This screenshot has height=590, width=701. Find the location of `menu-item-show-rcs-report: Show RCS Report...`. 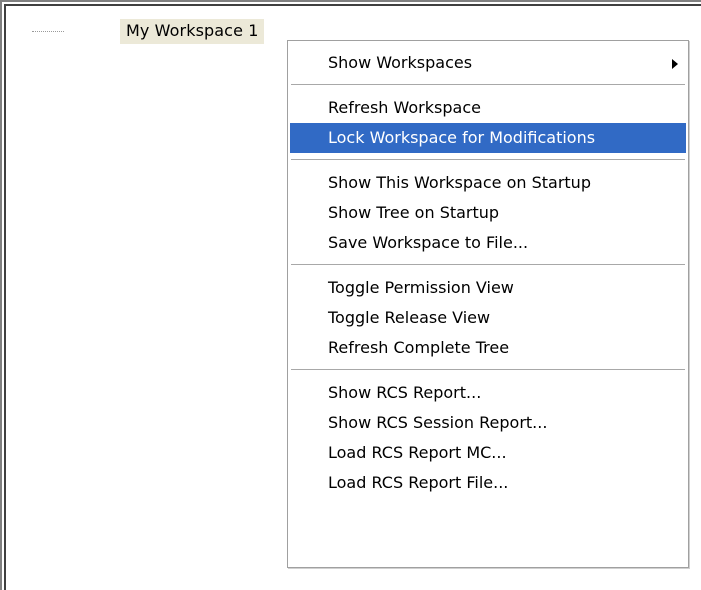

menu-item-show-rcs-report: Show RCS Report... is located at coordinates (488, 393).